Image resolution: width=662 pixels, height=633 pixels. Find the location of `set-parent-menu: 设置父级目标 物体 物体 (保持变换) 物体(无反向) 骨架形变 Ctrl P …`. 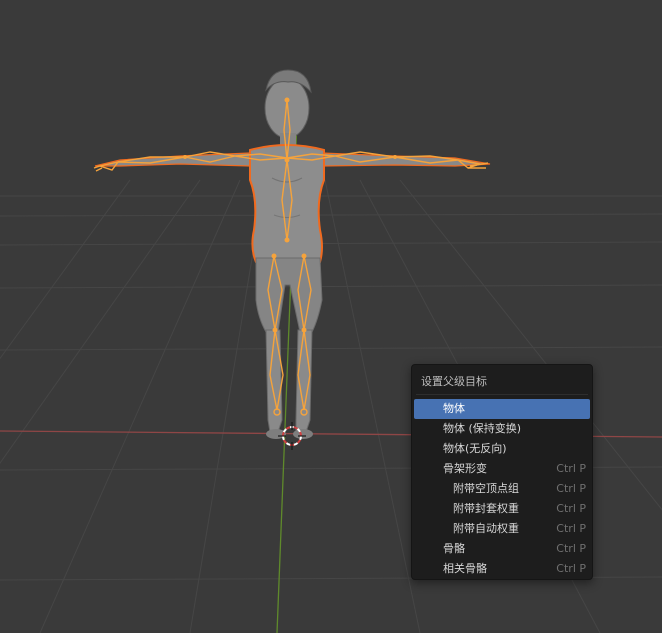

set-parent-menu: 设置父级目标 物体 物体 (保持变换) 物体(无反向) 骨架形变 Ctrl P … is located at coordinates (502, 472).